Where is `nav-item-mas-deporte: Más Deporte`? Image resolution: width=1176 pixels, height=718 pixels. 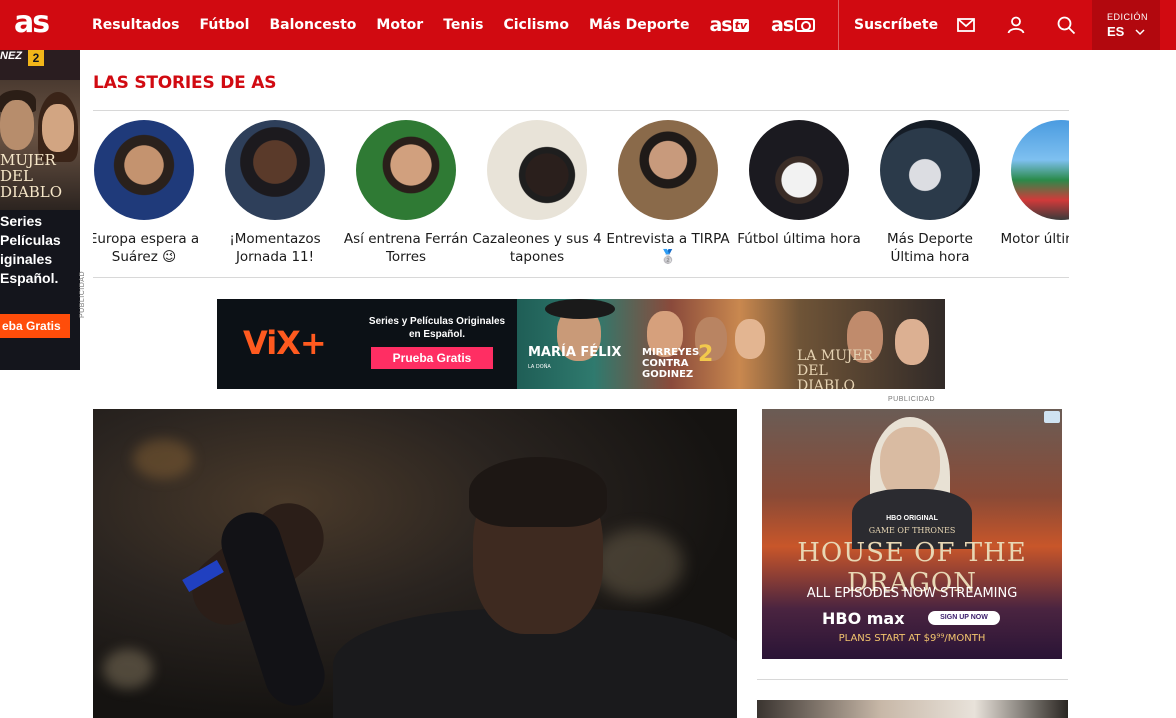 nav-item-mas-deporte: Más Deporte is located at coordinates (639, 25).